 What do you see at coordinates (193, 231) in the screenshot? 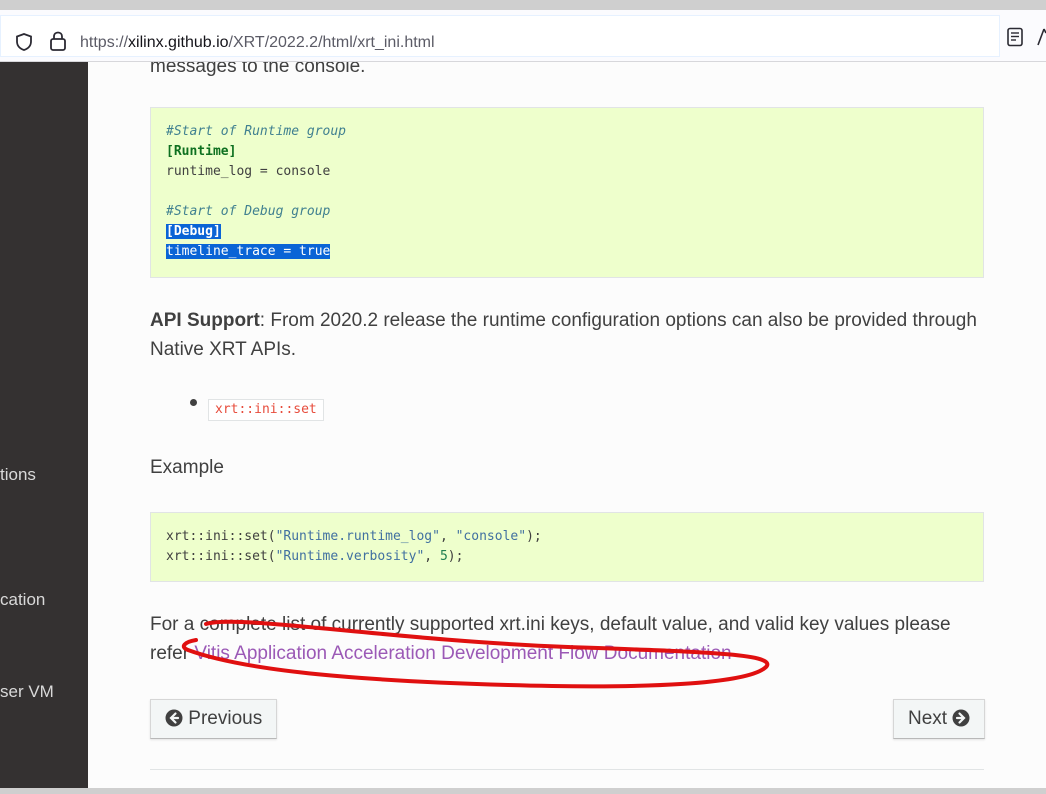
I see `code-line-selected: [Debug]` at bounding box center [193, 231].